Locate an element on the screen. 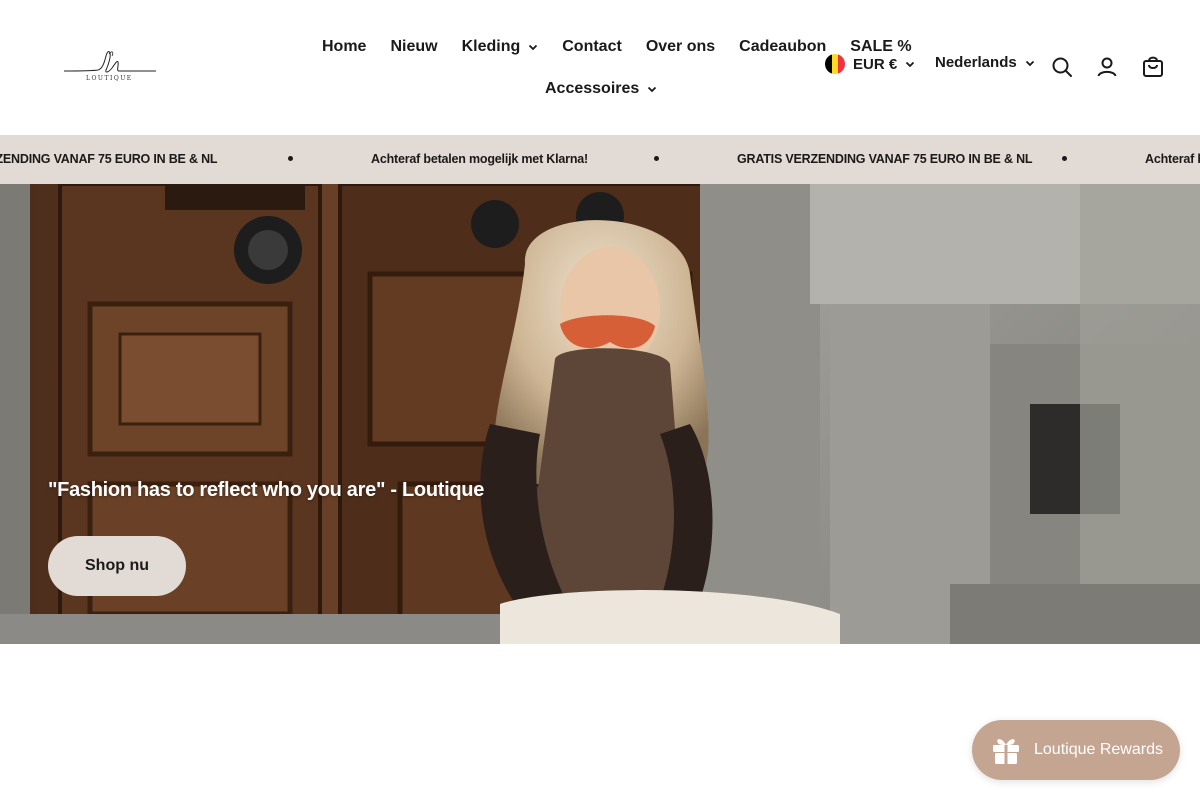 The width and height of the screenshot is (1200, 800). currency-selector: EUR € is located at coordinates (870, 64).